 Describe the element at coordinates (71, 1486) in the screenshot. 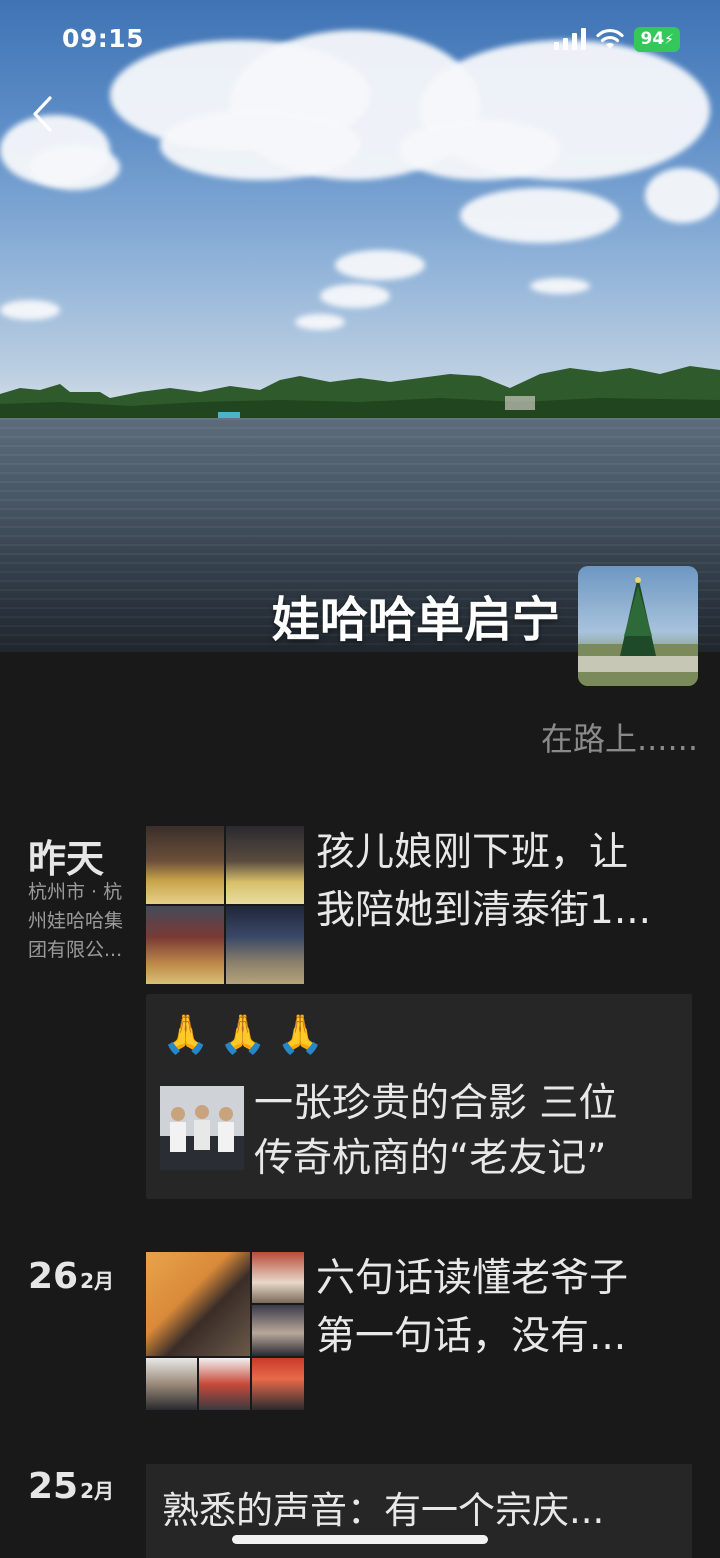

I see `post-date: 25 2月` at that location.